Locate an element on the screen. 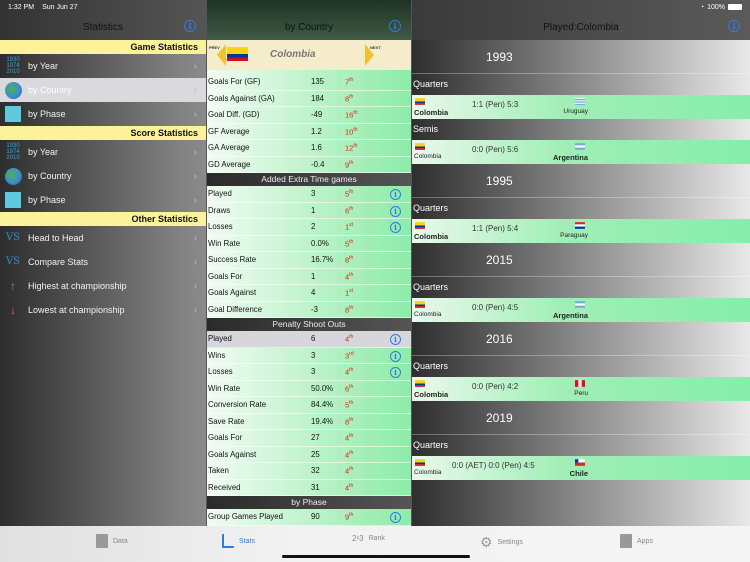 The height and width of the screenshot is (562, 750). stat-row: GF Average 1.2 10th is located at coordinates (309, 132).